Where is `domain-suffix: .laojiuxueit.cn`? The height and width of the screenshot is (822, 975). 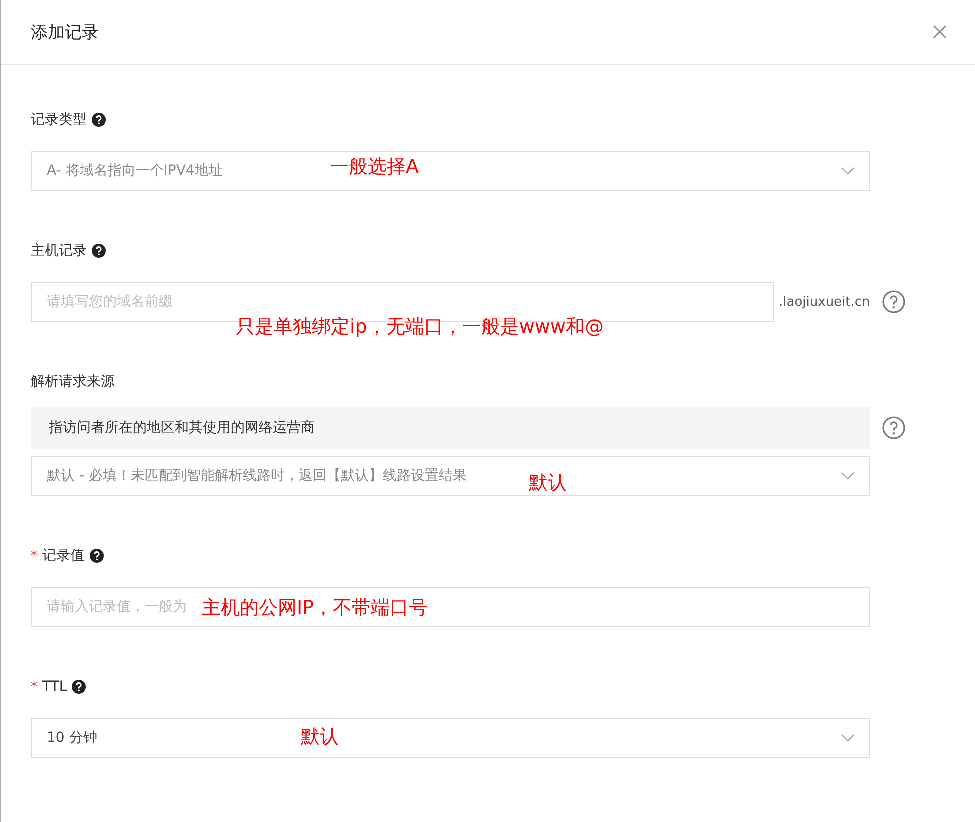
domain-suffix: .laojiuxueit.cn is located at coordinates (824, 302).